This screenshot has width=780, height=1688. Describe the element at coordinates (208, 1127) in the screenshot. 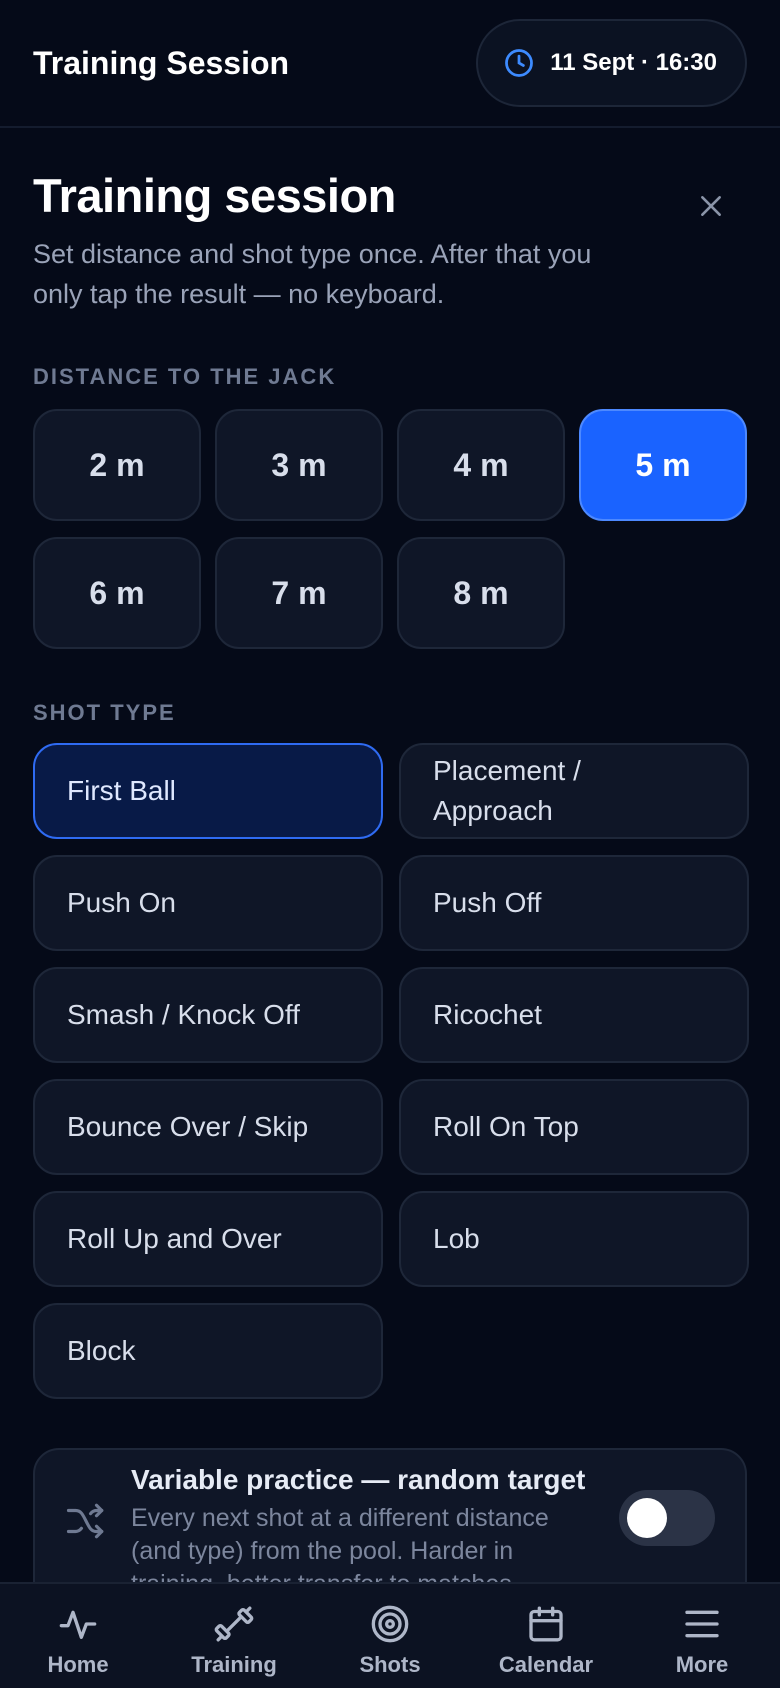

I see `shot-option-bounce-over: Bounce Over / Skip` at that location.